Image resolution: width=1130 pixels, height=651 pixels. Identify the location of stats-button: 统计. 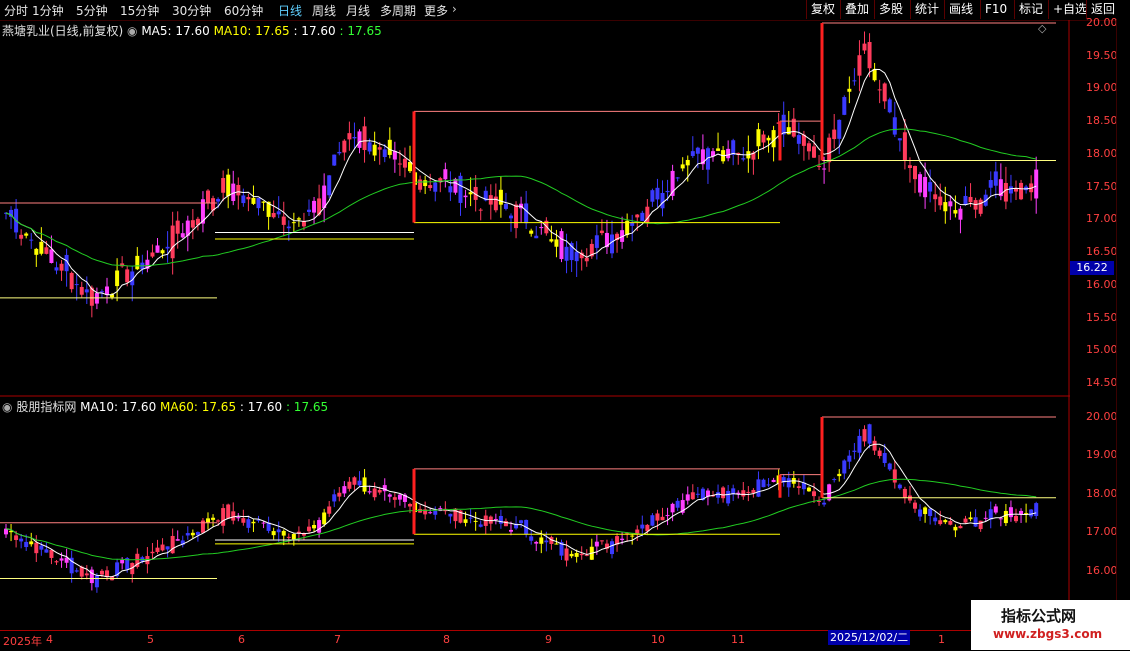
(926, 9).